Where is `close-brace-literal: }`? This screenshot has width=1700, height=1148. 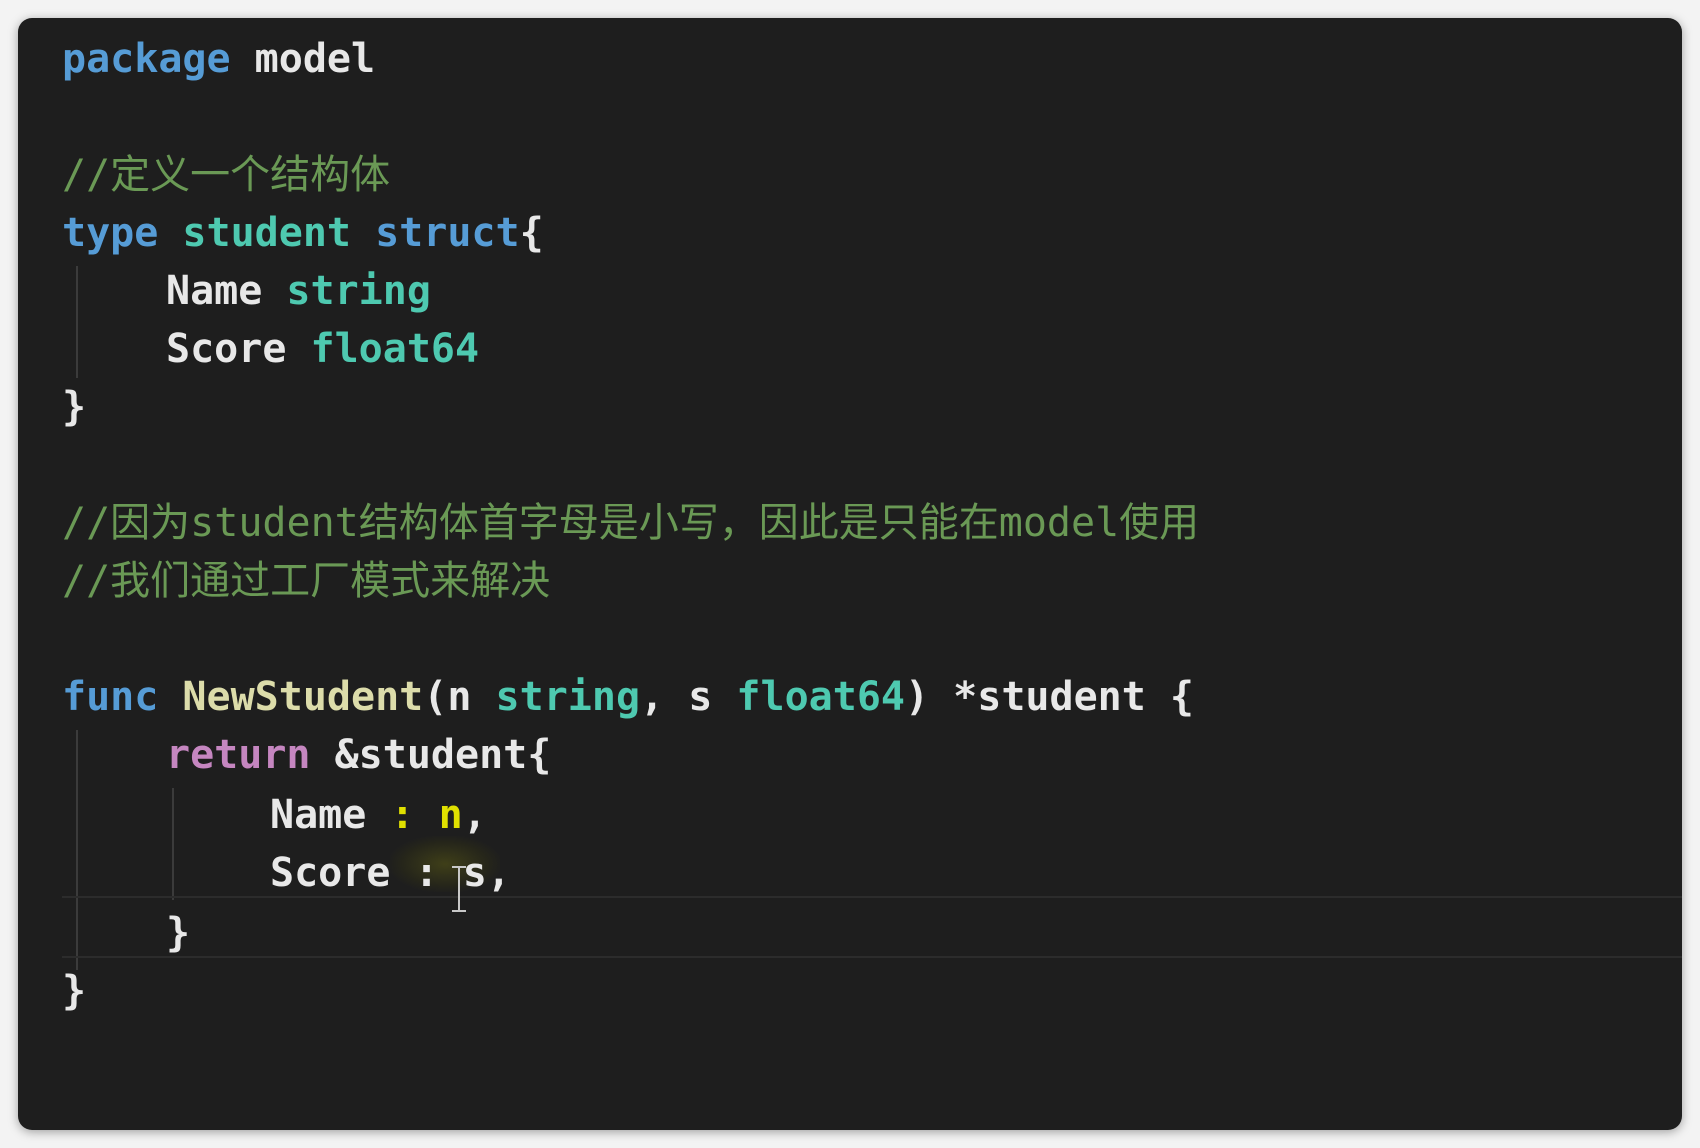
close-brace-literal: } is located at coordinates (178, 933).